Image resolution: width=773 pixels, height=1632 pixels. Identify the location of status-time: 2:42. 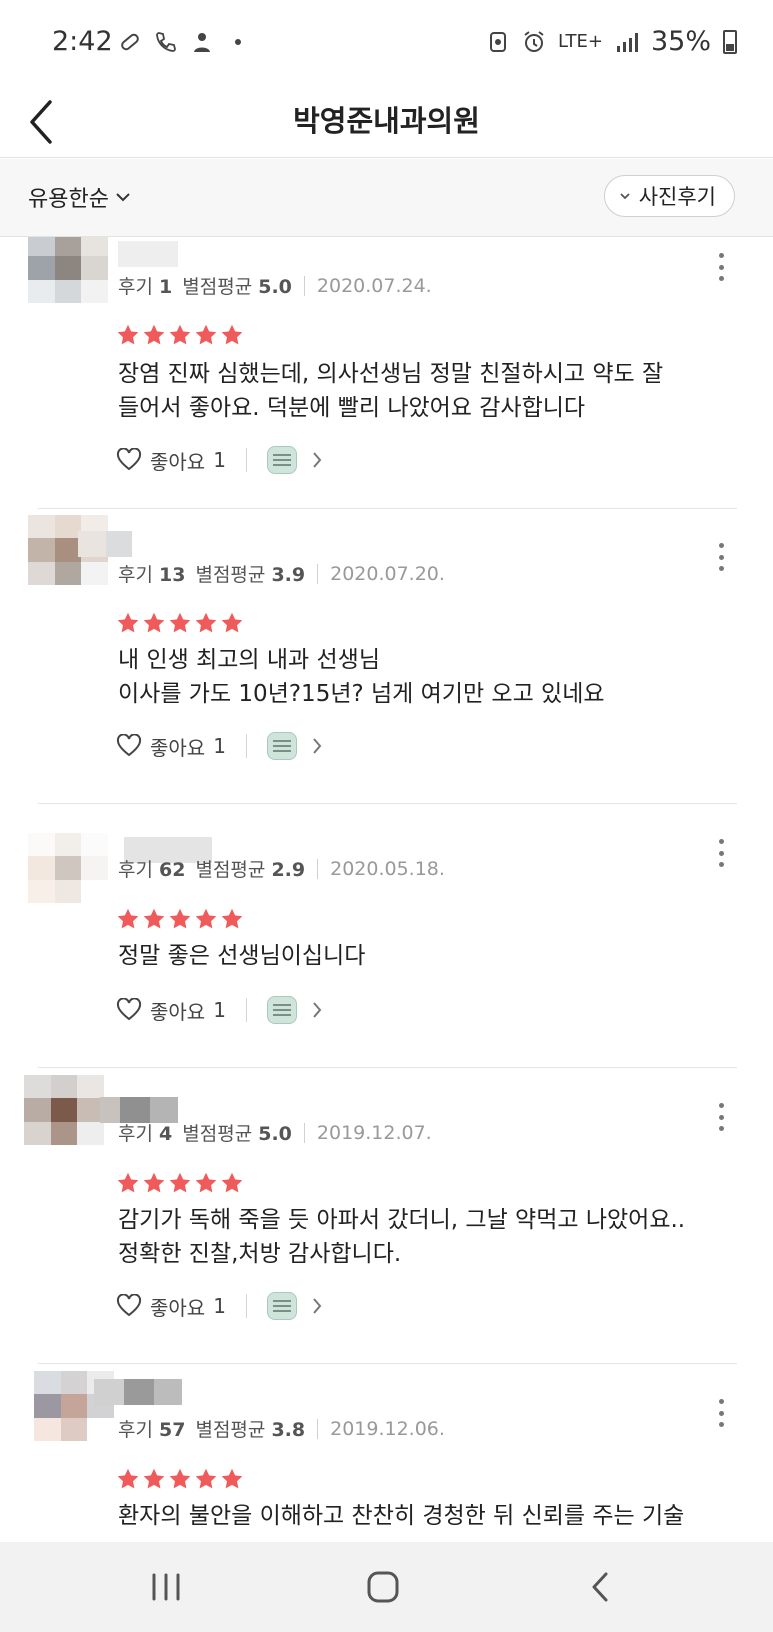
(82, 41).